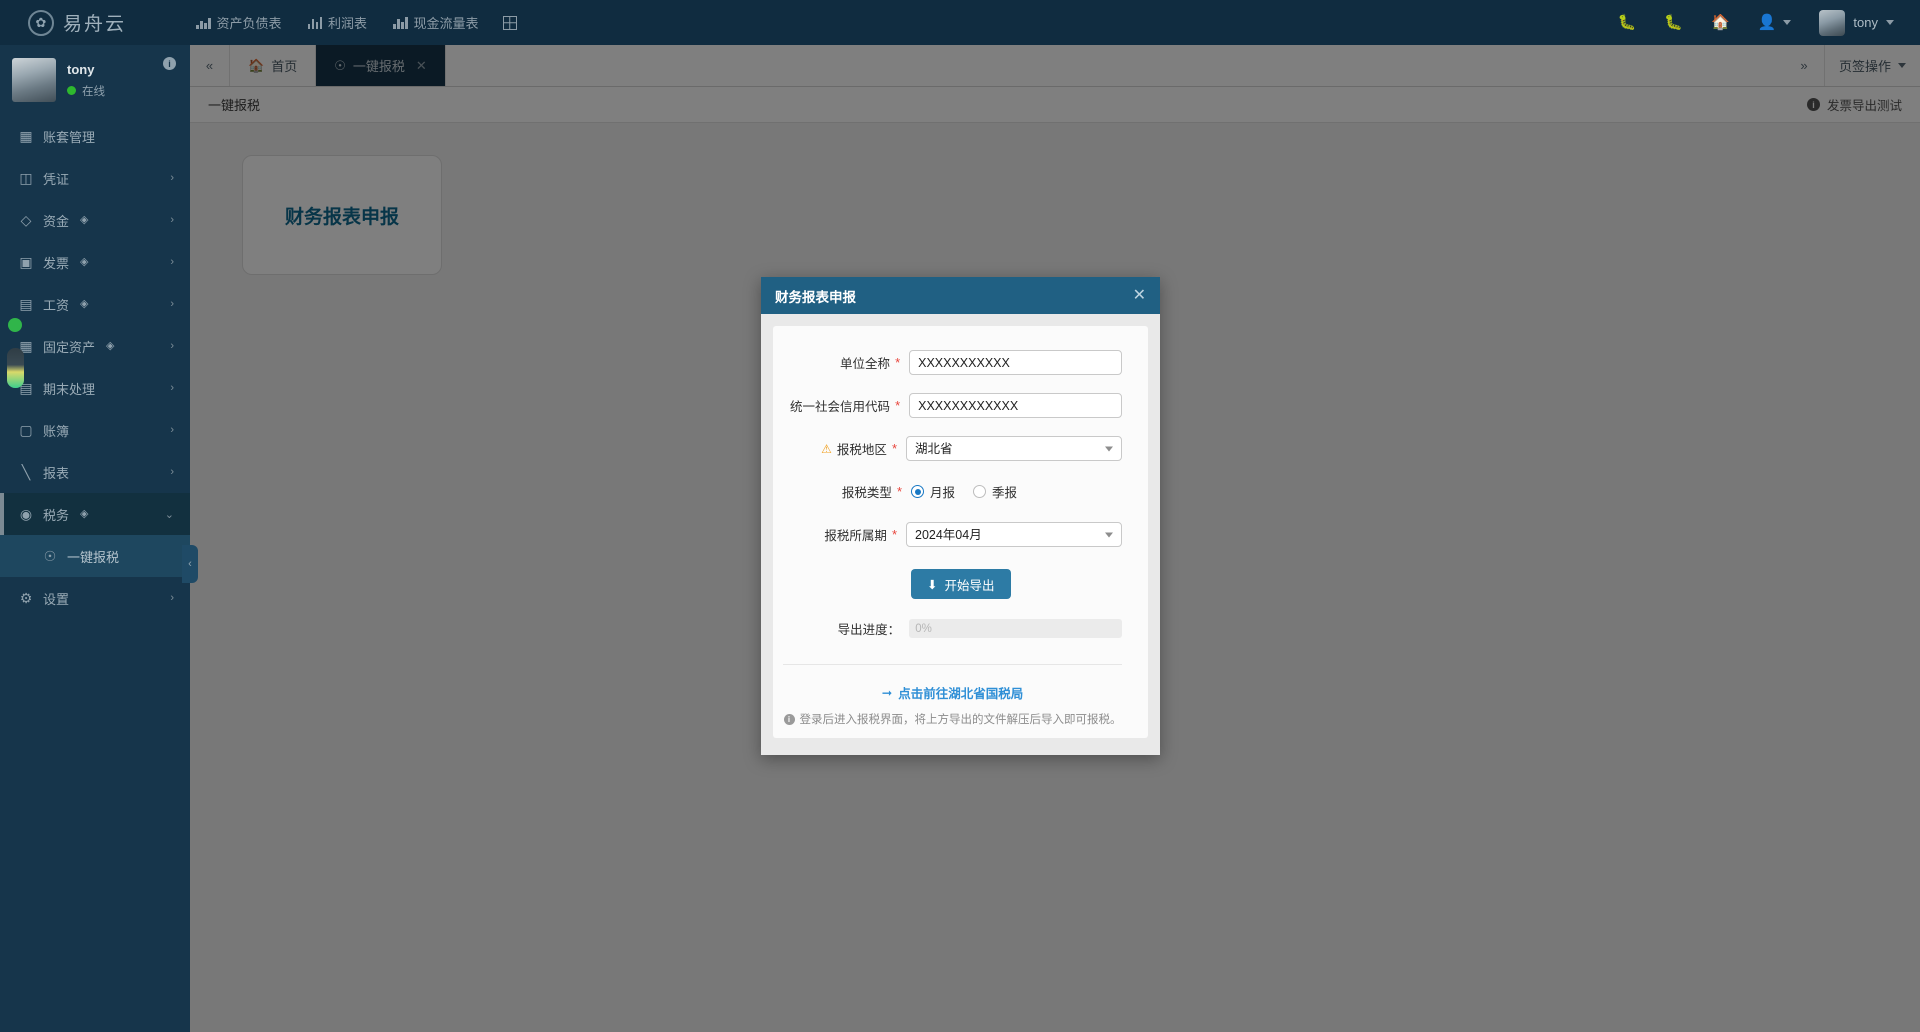 The image size is (1920, 1032). I want to click on start-export-label: 开始导出, so click(969, 585).